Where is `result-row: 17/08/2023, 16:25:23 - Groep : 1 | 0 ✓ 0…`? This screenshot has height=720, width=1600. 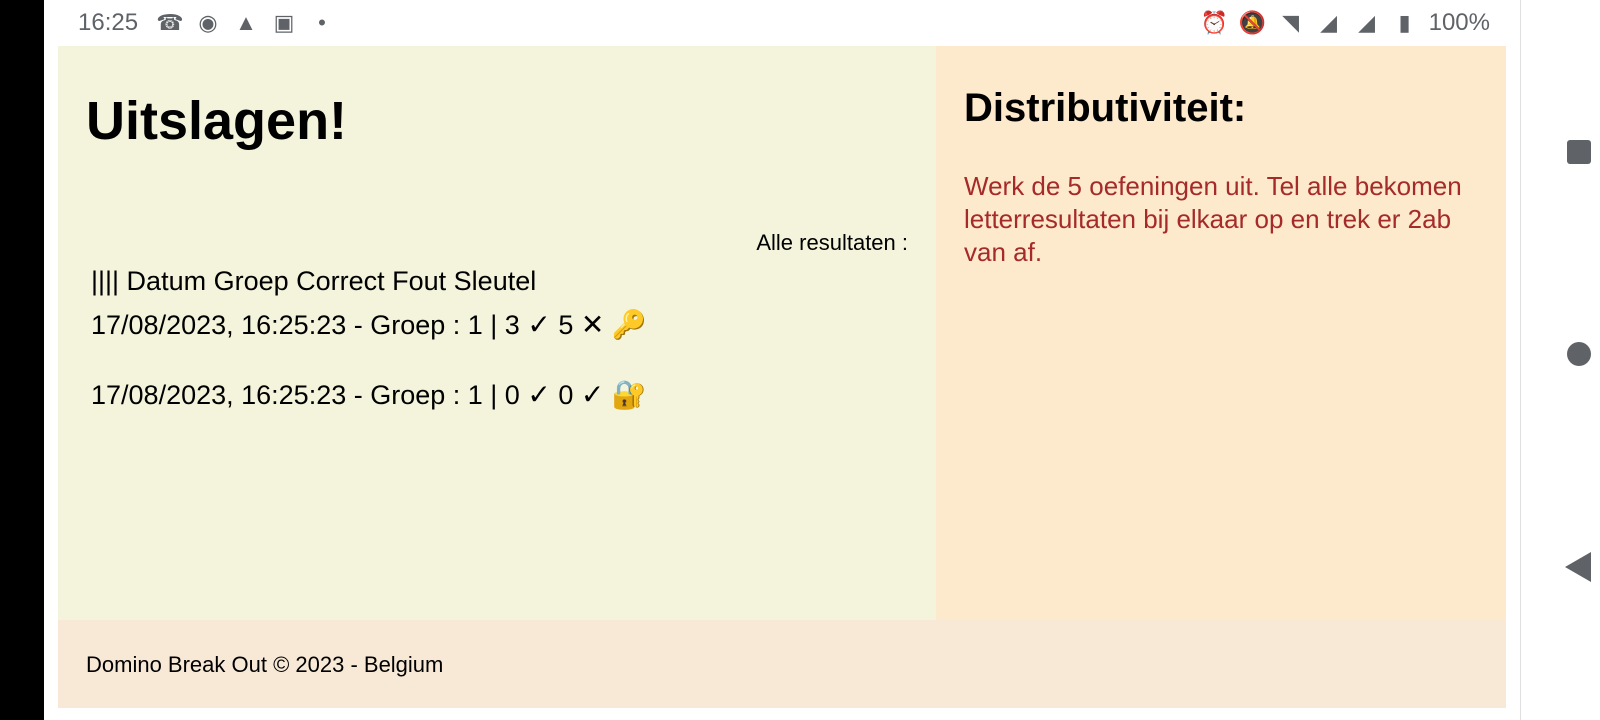 result-row: 17/08/2023, 16:25:23 - Groep : 1 | 0 ✓ 0… is located at coordinates (369, 394).